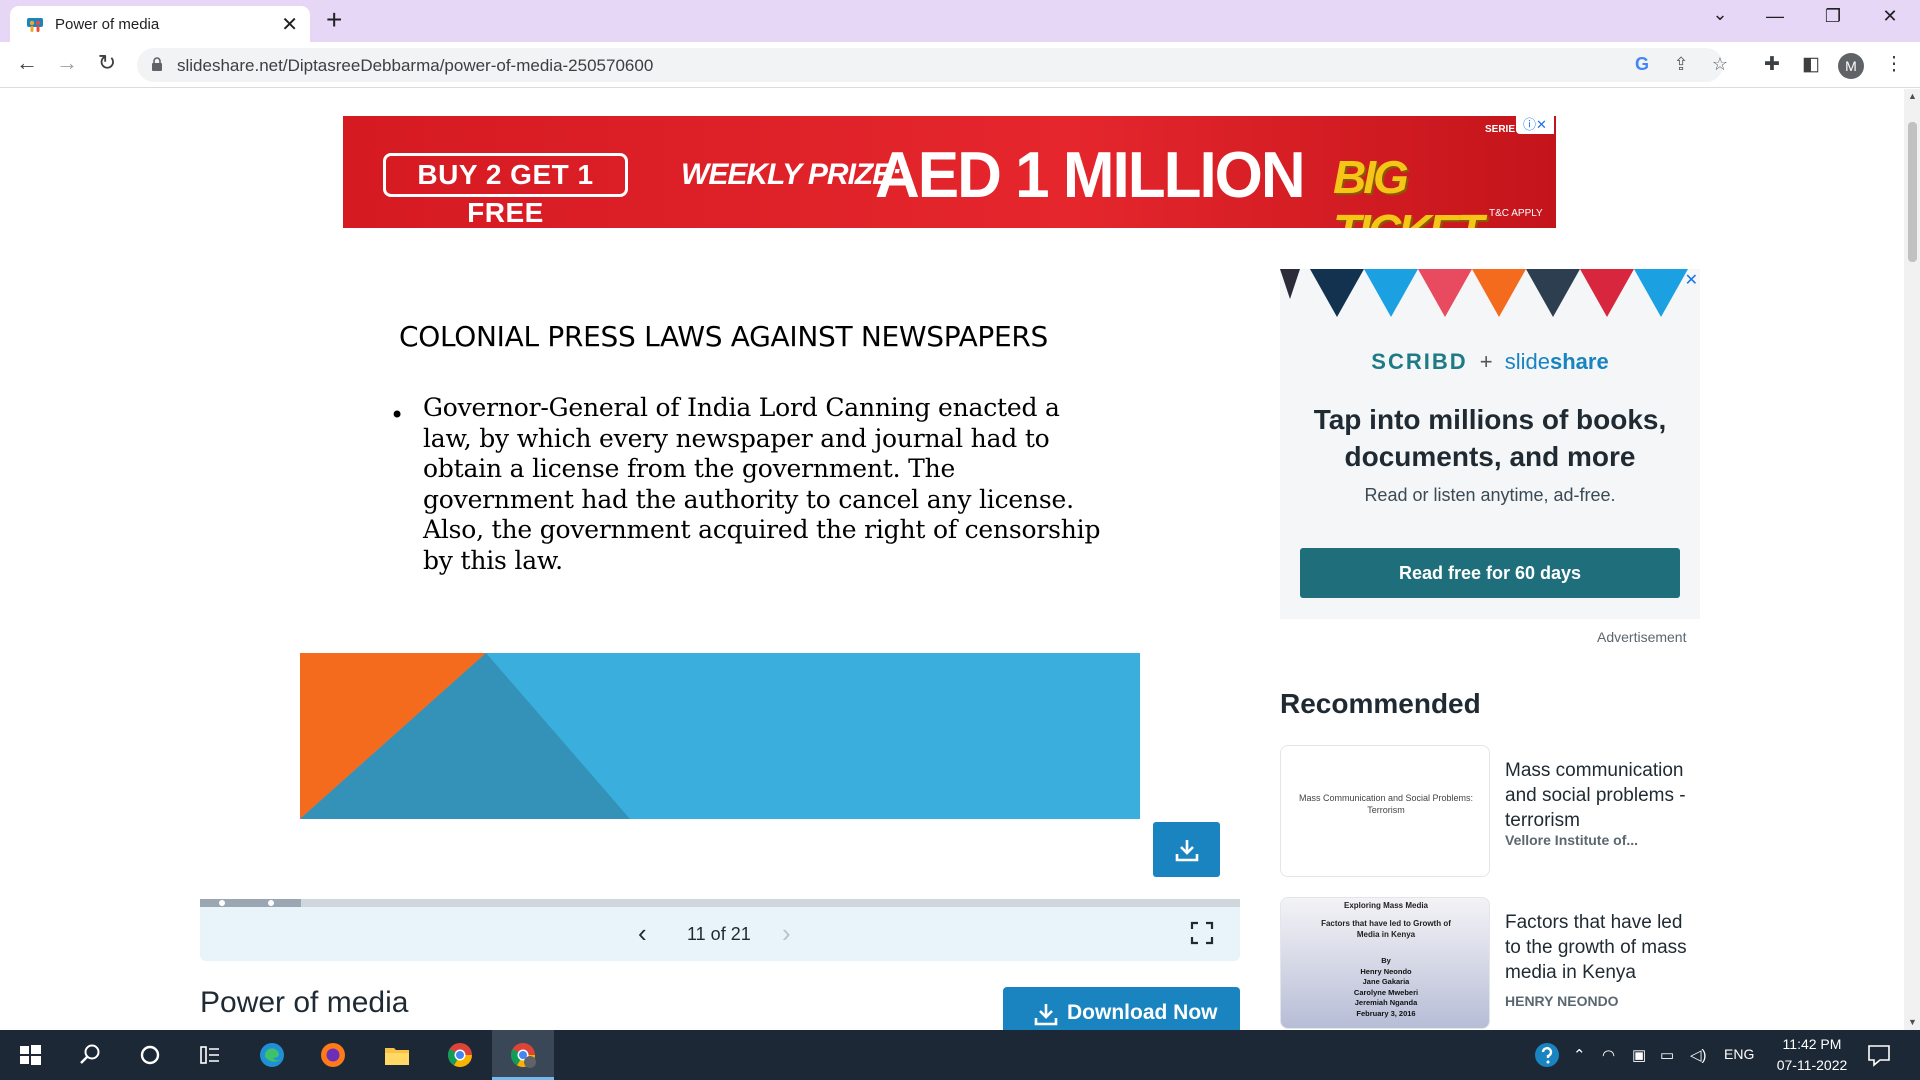 The image size is (1920, 1080). I want to click on firefox-icon, so click(333, 1055).